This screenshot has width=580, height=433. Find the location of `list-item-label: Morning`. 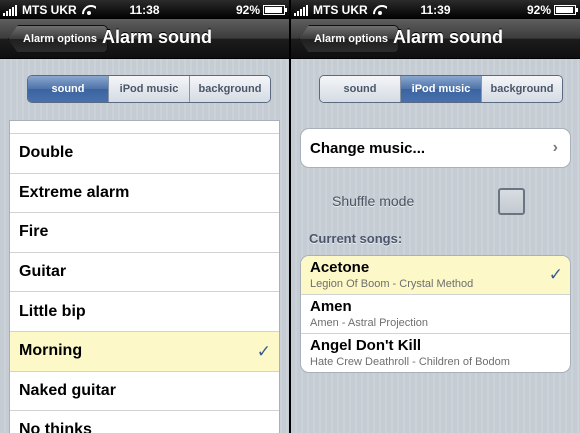

list-item-label: Morning is located at coordinates (51, 351).